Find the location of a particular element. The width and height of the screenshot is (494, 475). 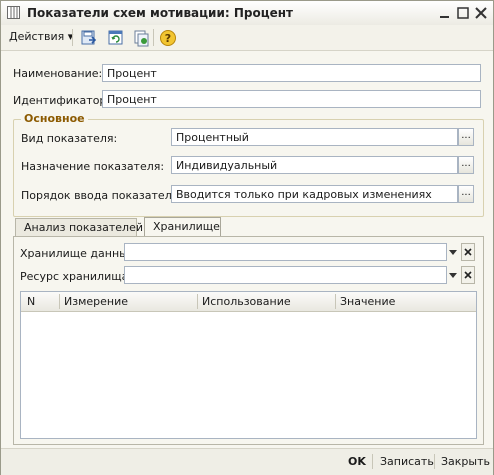

save-button: Записать is located at coordinates (407, 461).